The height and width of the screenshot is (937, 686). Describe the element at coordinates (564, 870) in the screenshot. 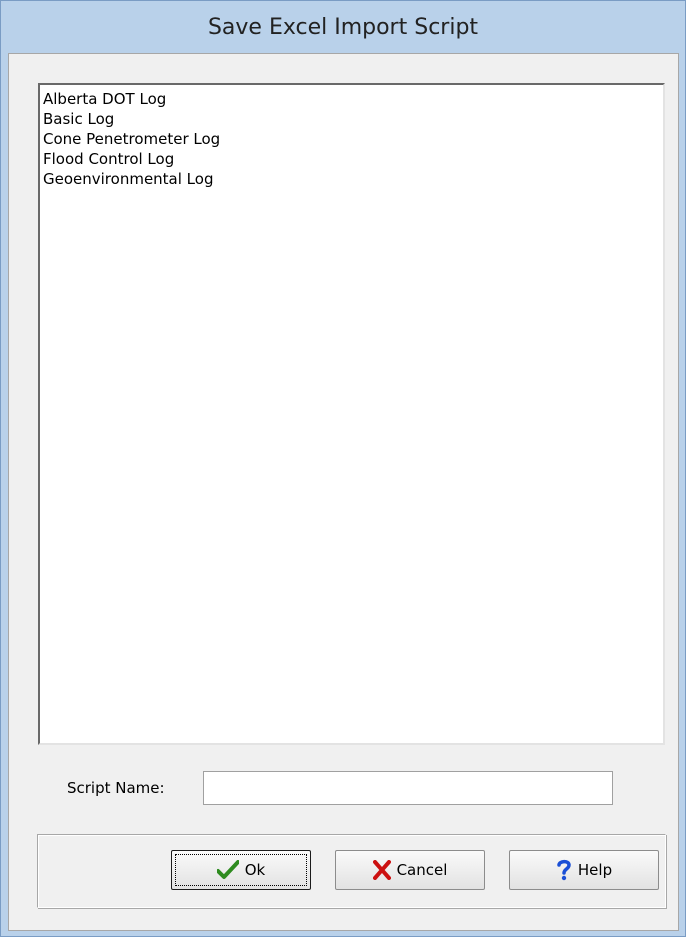

I see `question-mark-icon` at that location.